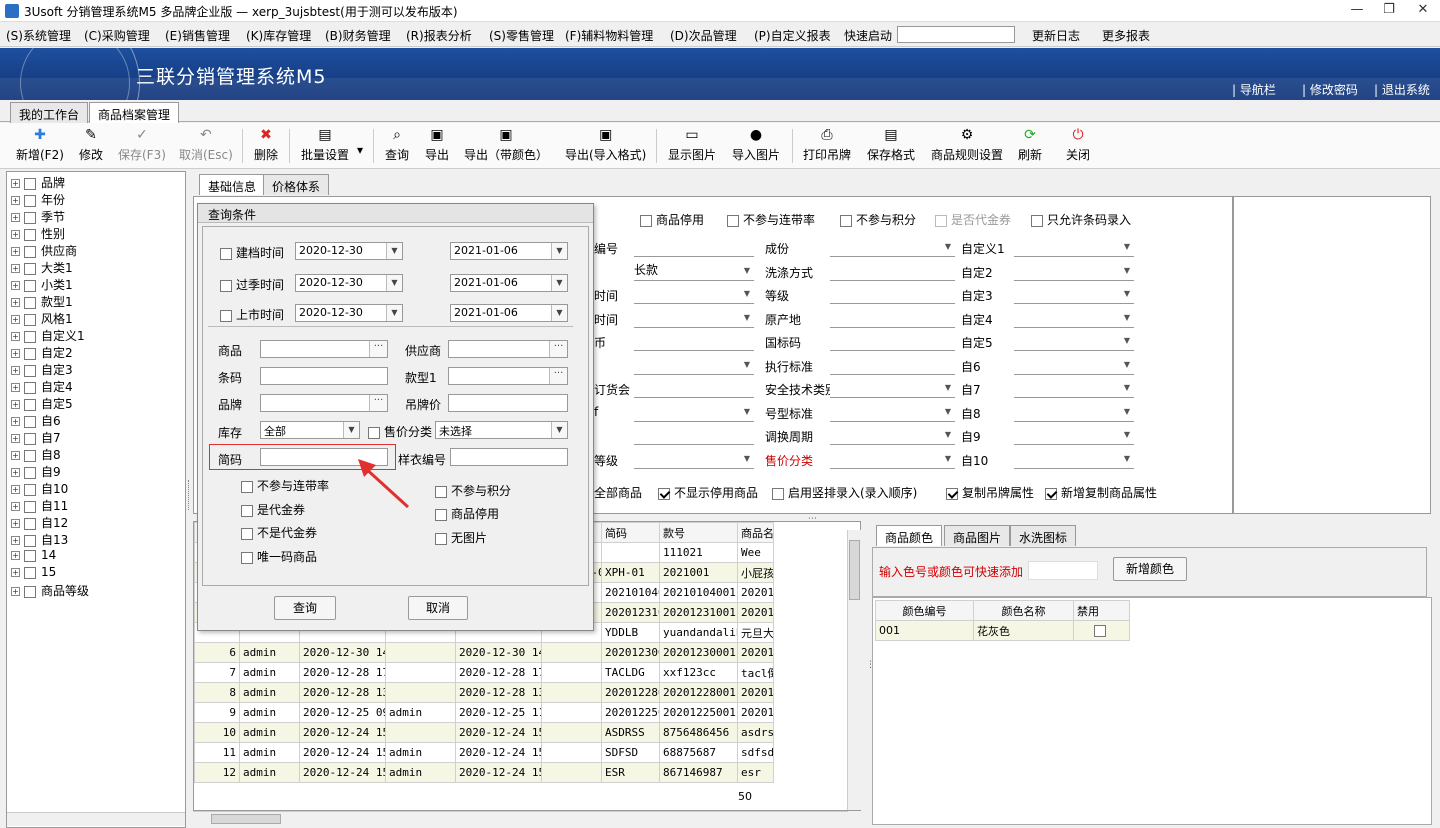 Image resolution: width=1440 pixels, height=828 pixels. I want to click on vertical-entry-option: 启用竖排录入(录入顺序), so click(844, 492).